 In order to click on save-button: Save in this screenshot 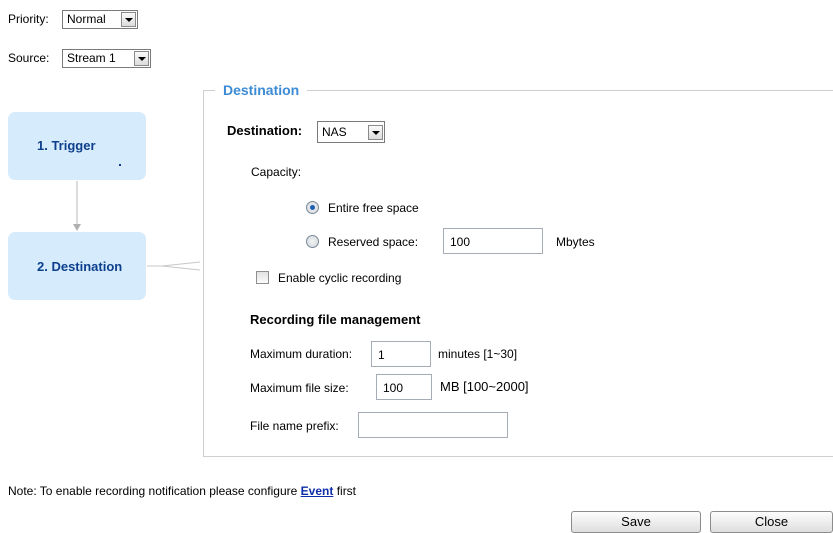, I will do `click(636, 522)`.